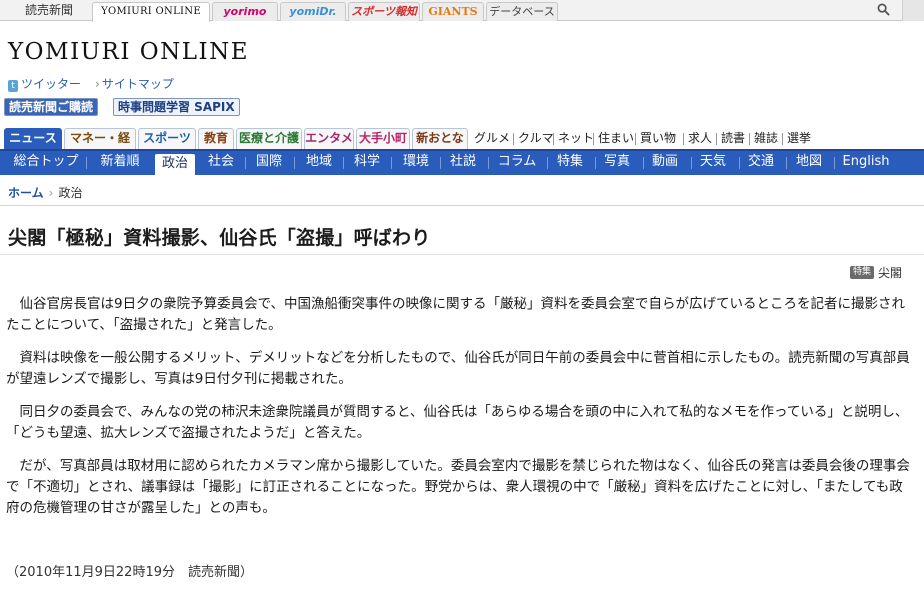  What do you see at coordinates (665, 163) in the screenshot?
I see `category-video: 動画` at bounding box center [665, 163].